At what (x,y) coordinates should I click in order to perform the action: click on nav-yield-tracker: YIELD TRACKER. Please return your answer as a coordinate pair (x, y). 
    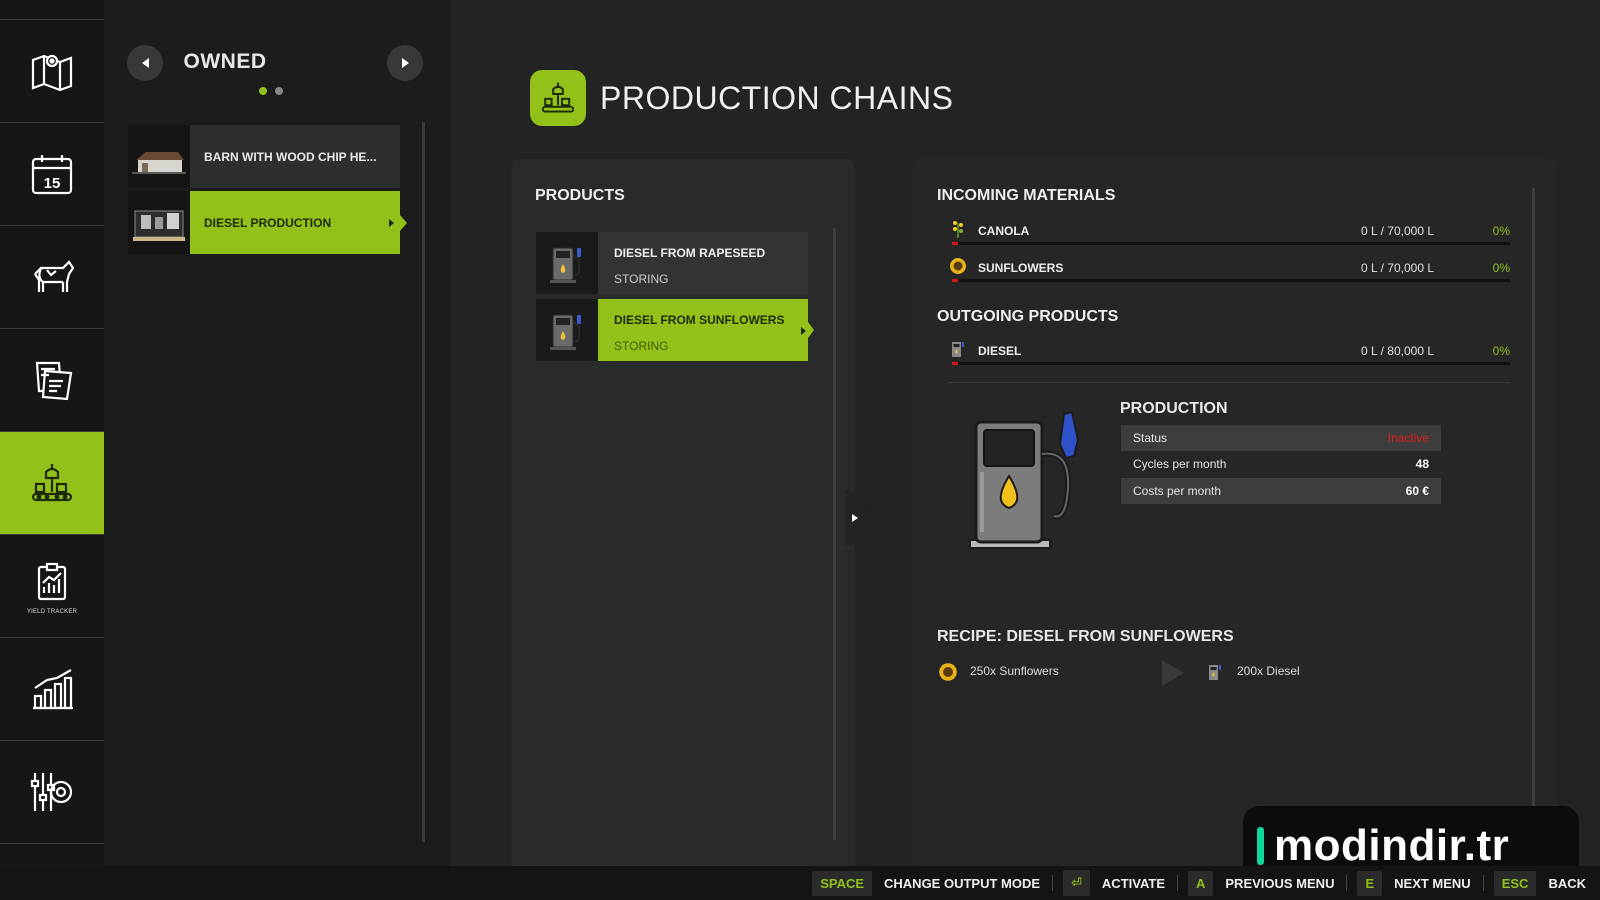
    Looking at the image, I should click on (52, 586).